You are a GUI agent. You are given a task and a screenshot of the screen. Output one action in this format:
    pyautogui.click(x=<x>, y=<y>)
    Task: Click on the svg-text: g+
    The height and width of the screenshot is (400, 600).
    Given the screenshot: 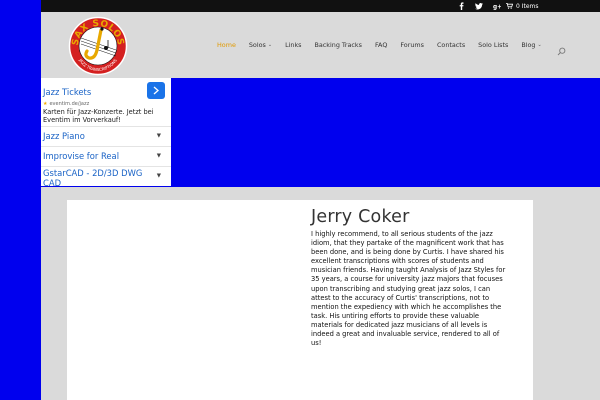 What is the action you would take?
    pyautogui.click(x=497, y=6)
    